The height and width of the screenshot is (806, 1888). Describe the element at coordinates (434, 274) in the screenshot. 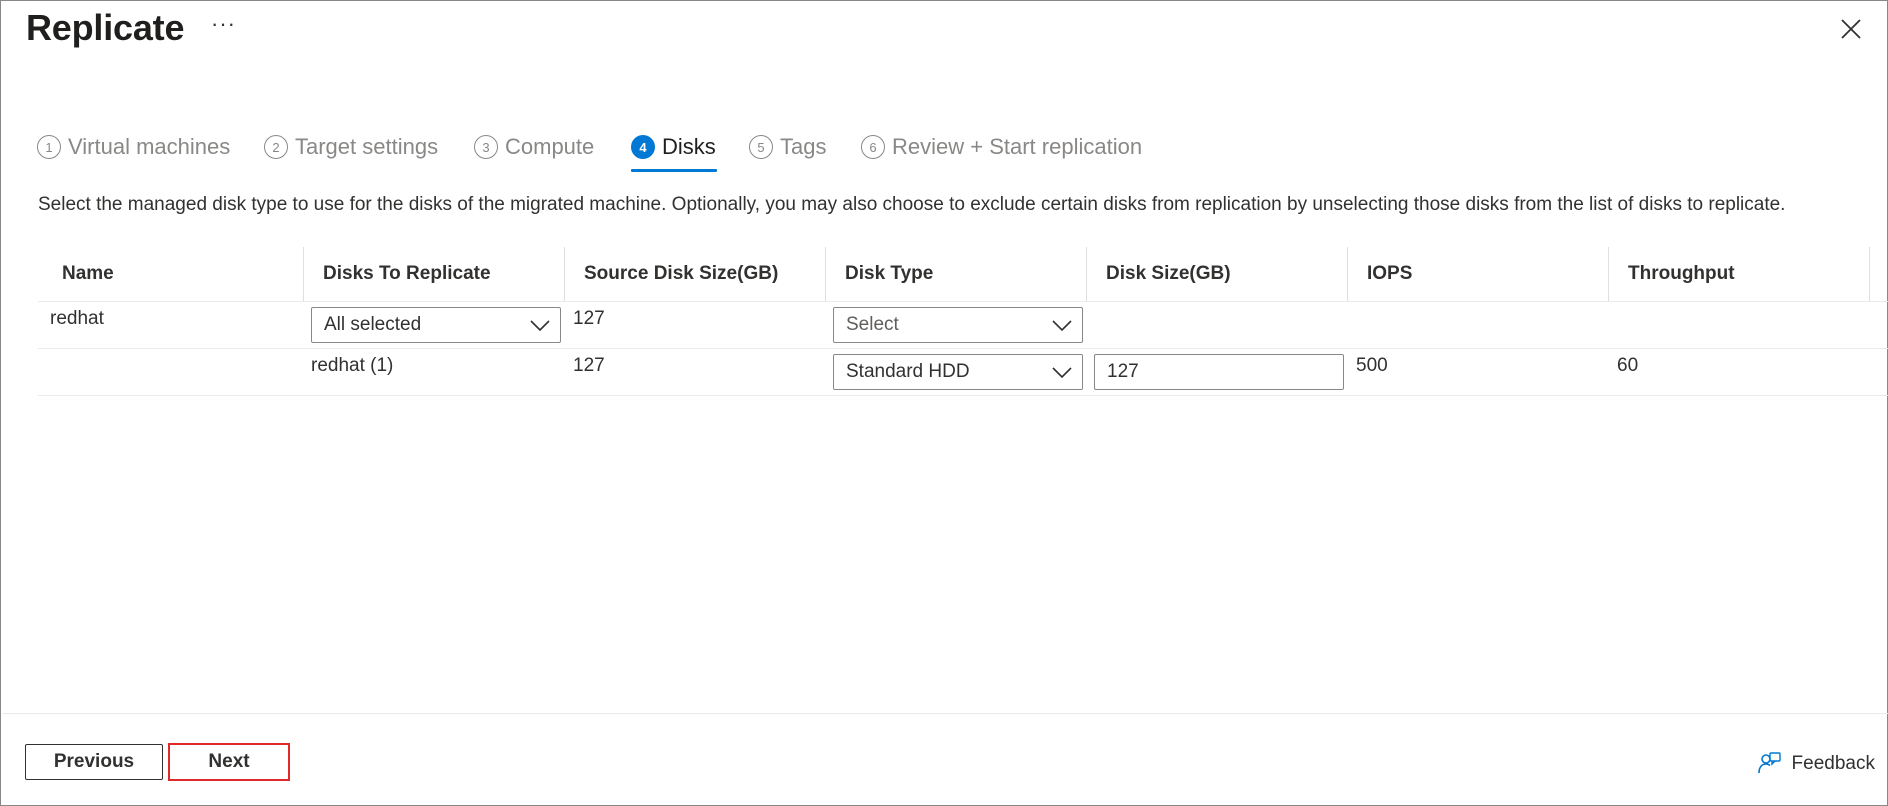

I see `column-header-disks-to-replicate: Disks To Replicate` at that location.